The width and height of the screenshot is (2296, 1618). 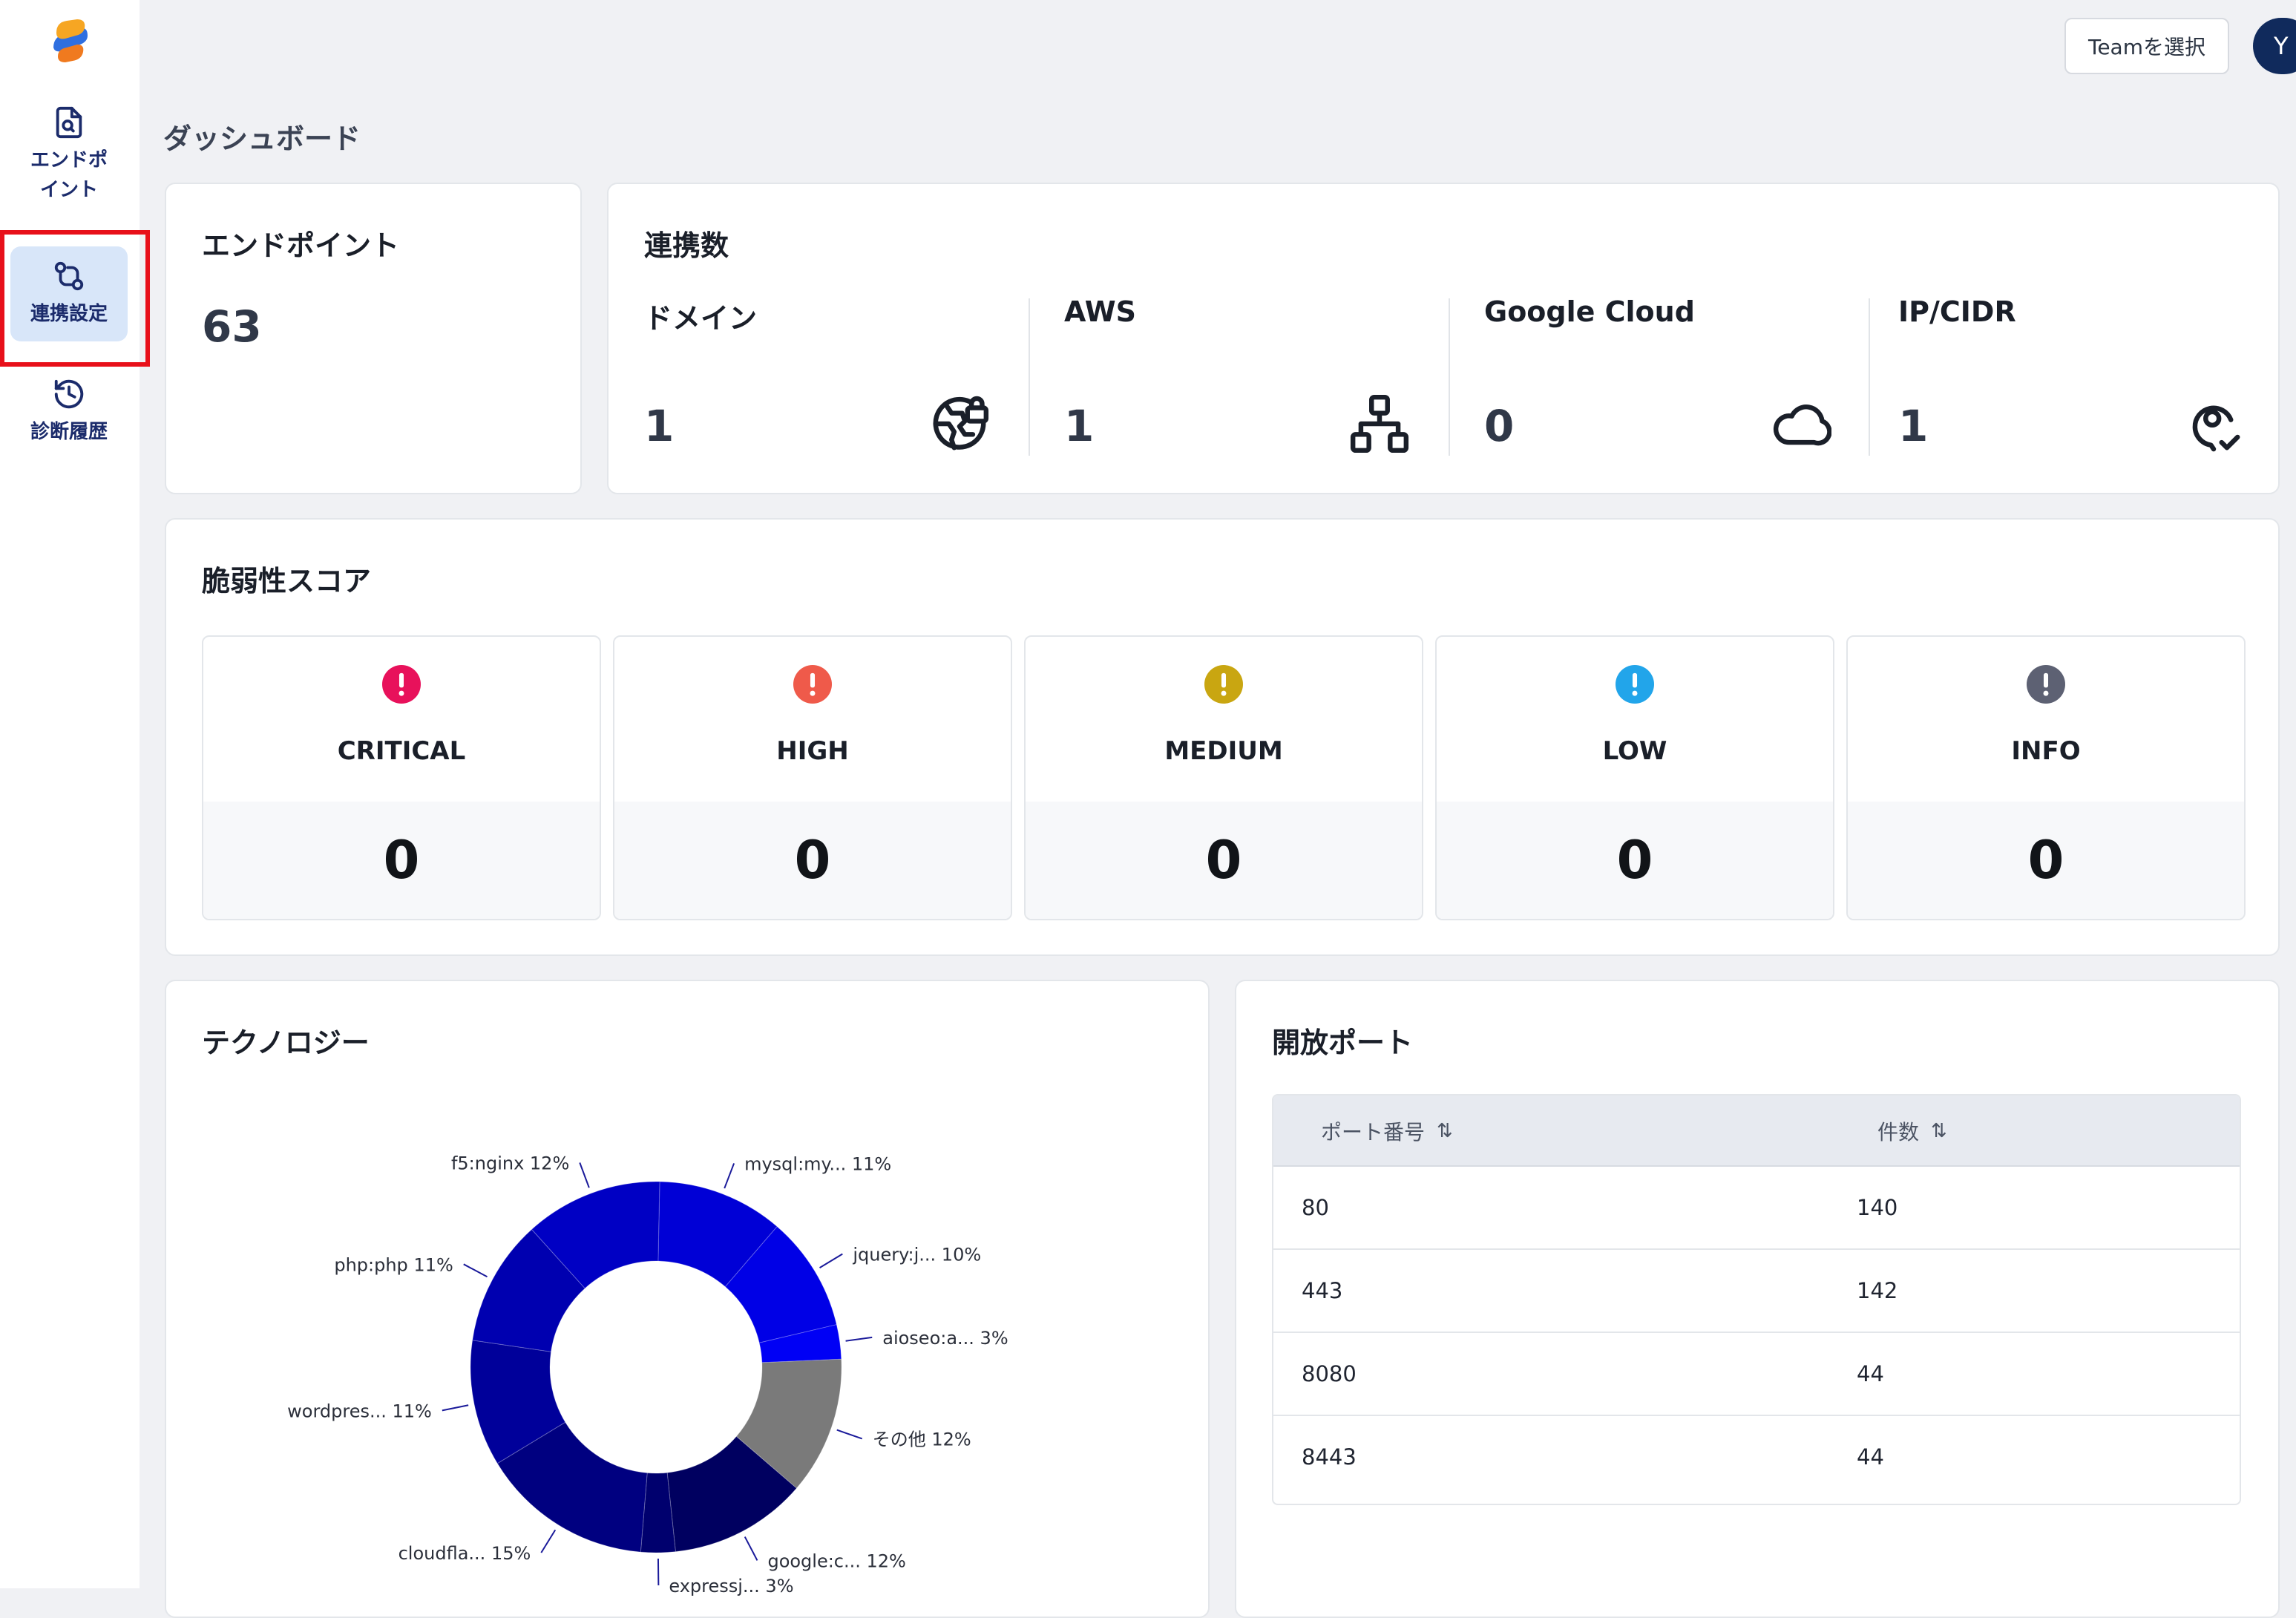 What do you see at coordinates (1589, 311) in the screenshot?
I see `integration-label: Google Cloud` at bounding box center [1589, 311].